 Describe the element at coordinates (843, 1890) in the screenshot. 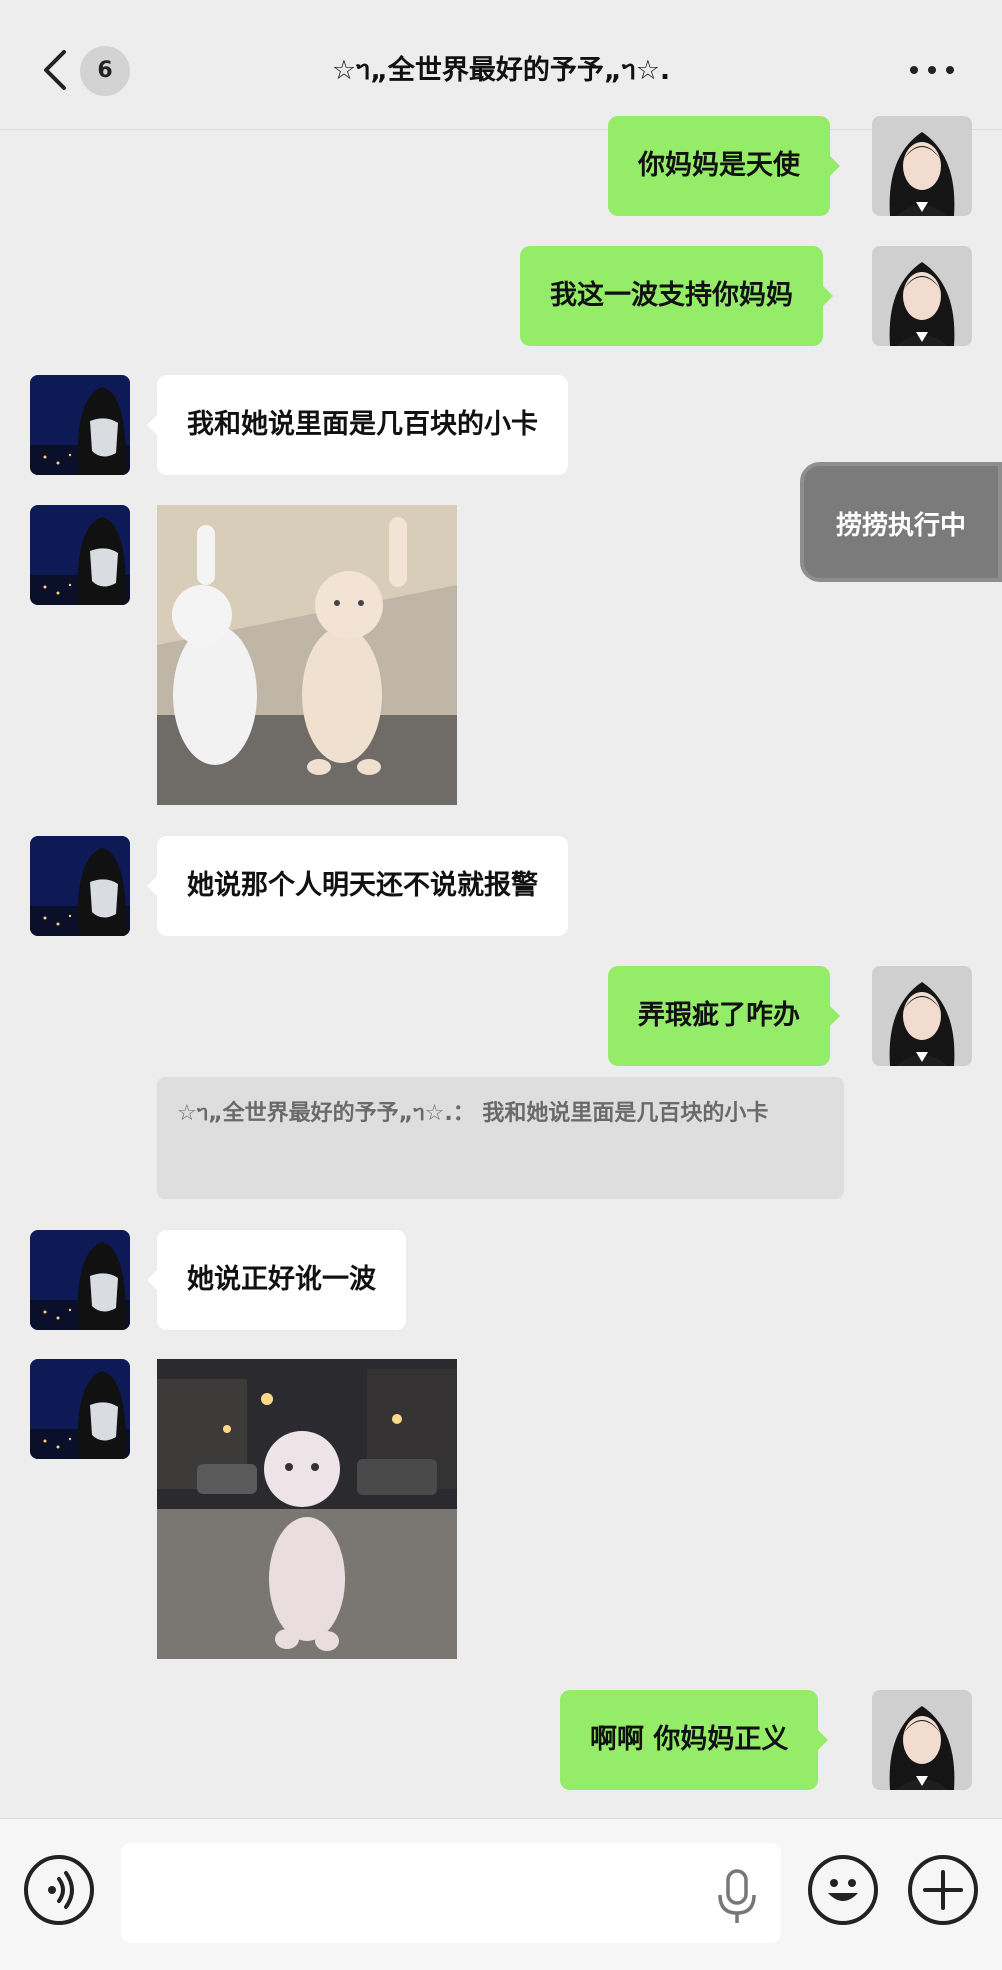

I see `emoji-icon` at that location.